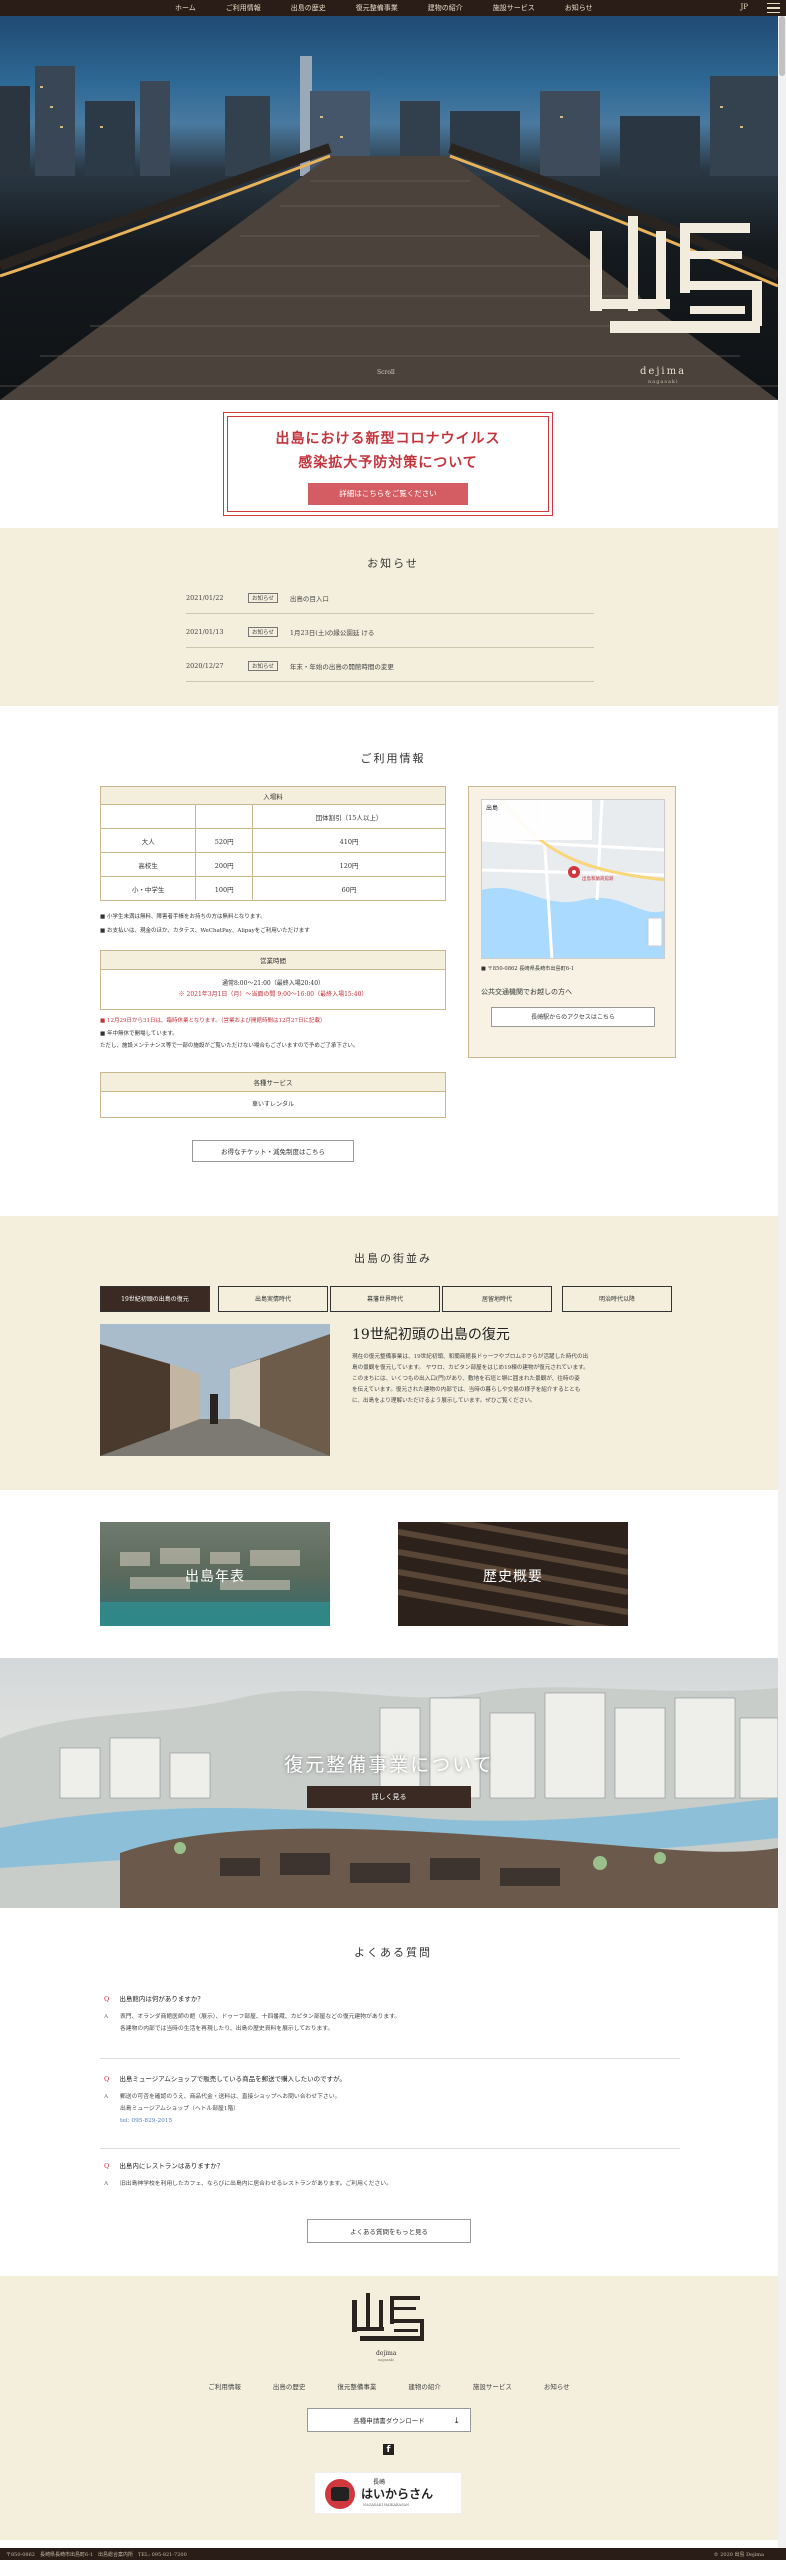 This screenshot has height=2560, width=786. I want to click on faq-question: Q 出島ミュージアムショップで販売している商品を郵送で購入したいのですが。, so click(225, 2078).